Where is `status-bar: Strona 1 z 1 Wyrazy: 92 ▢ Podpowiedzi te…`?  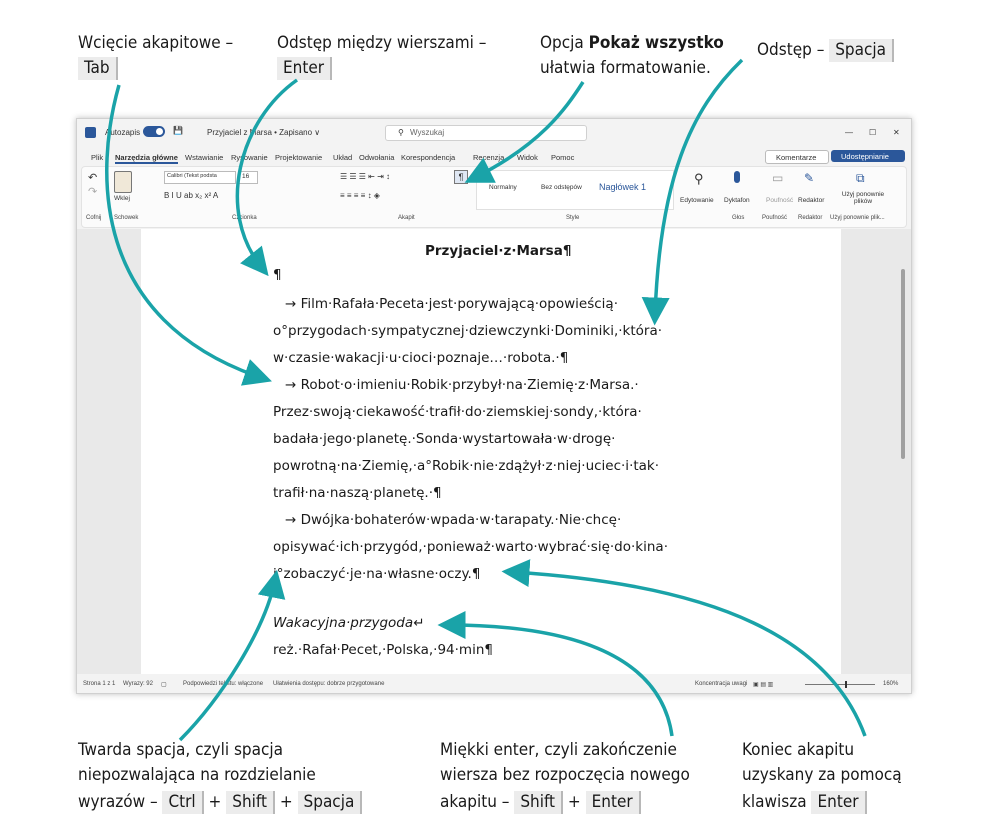 status-bar: Strona 1 z 1 Wyrazy: 92 ▢ Podpowiedzi te… is located at coordinates (494, 684).